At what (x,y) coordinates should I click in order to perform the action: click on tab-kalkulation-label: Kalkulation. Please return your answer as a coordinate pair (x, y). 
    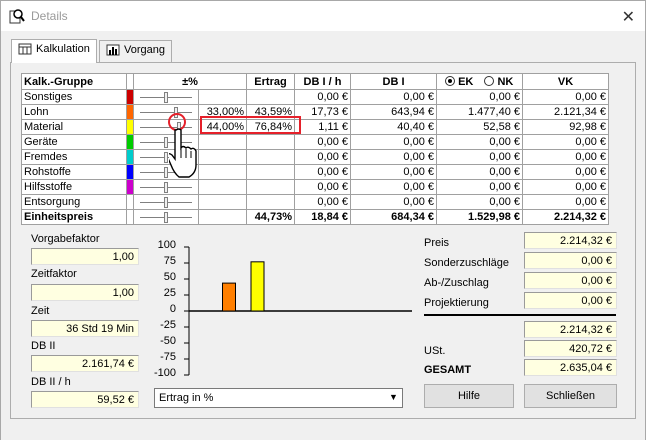
    Looking at the image, I should click on (63, 49).